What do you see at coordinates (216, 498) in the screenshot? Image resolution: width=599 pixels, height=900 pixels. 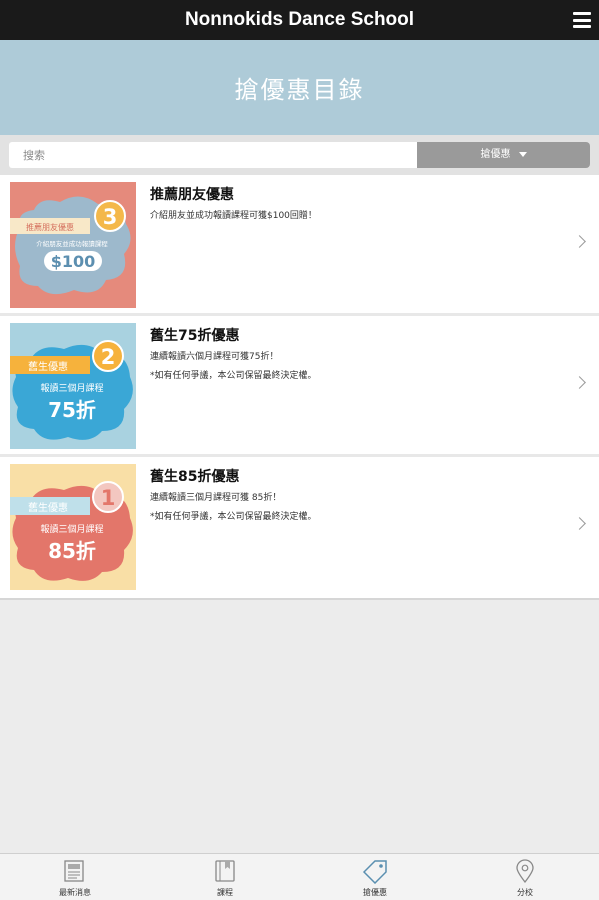 I see `offer-description: 連續報讀三個月課程可獲 85折！` at bounding box center [216, 498].